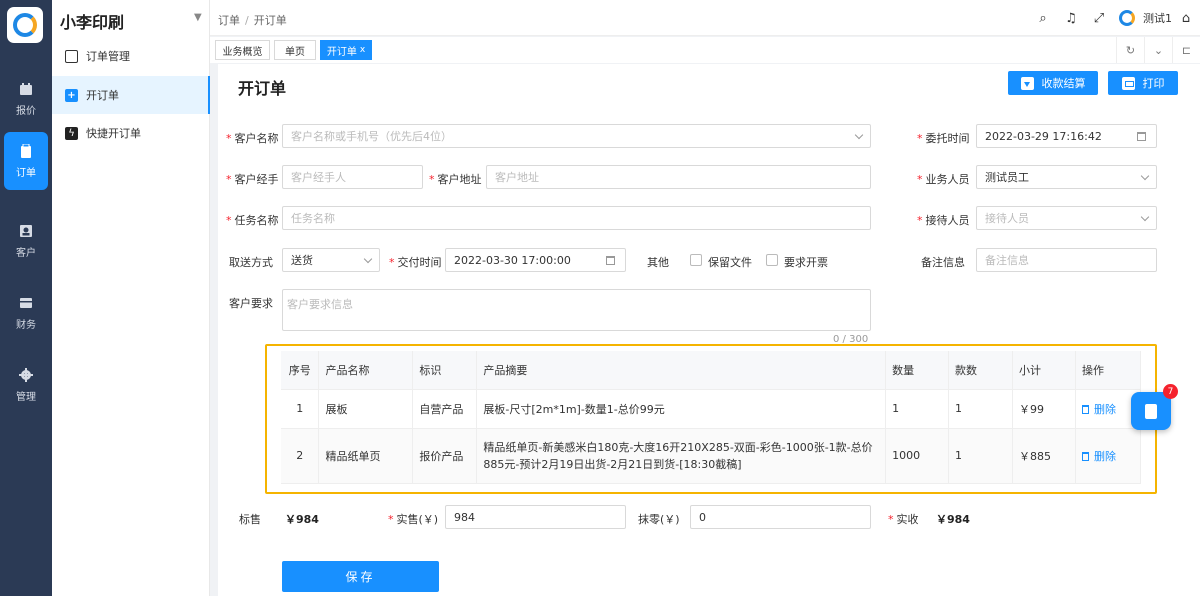  I want to click on customer-address-placeholder: 客户地址, so click(517, 177).